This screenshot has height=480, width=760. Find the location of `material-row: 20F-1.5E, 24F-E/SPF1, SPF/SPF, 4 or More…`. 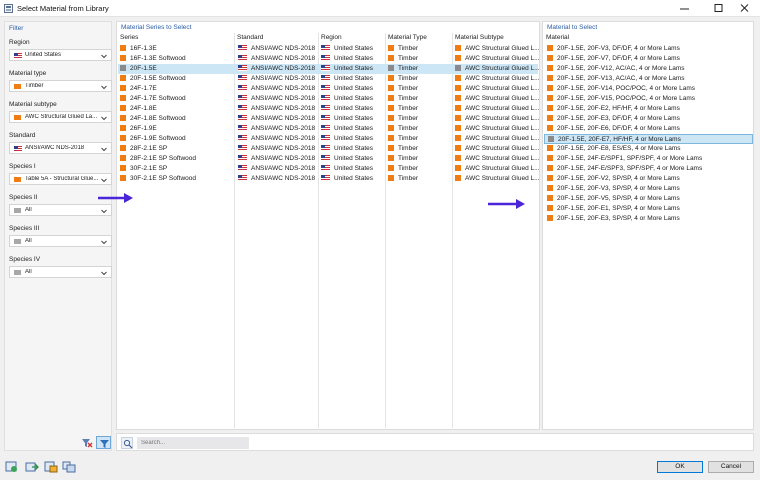

material-row: 20F-1.5E, 24F-E/SPF1, SPF/SPF, 4 or More… is located at coordinates (648, 159).